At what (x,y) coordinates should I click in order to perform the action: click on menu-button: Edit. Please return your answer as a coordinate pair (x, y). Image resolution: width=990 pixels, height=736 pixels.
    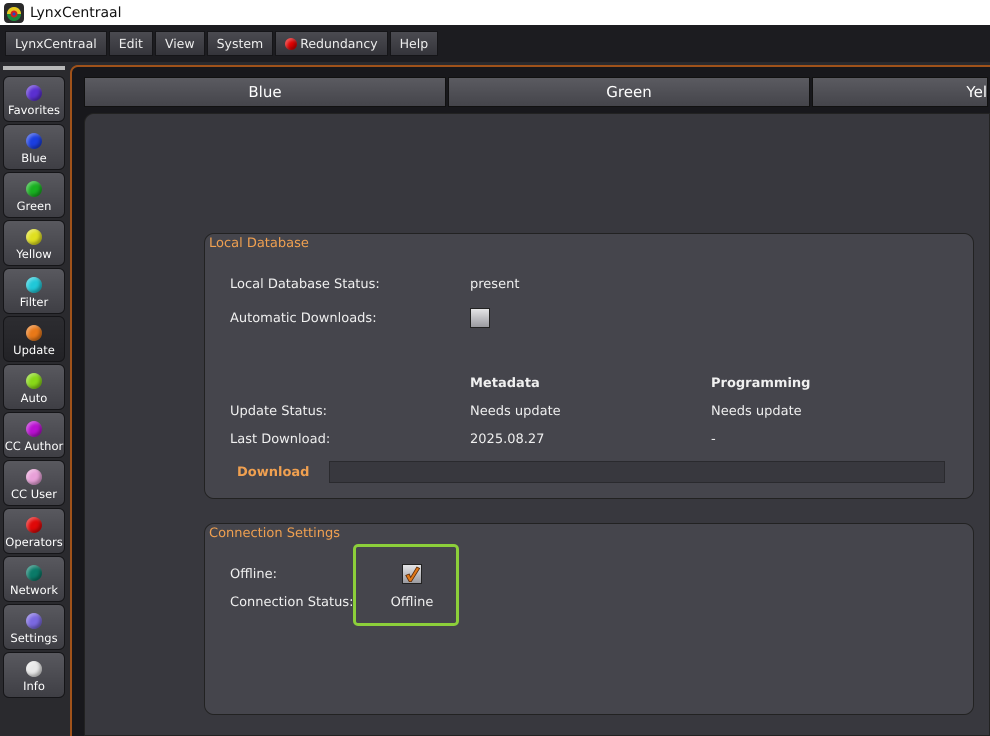
    Looking at the image, I should click on (130, 43).